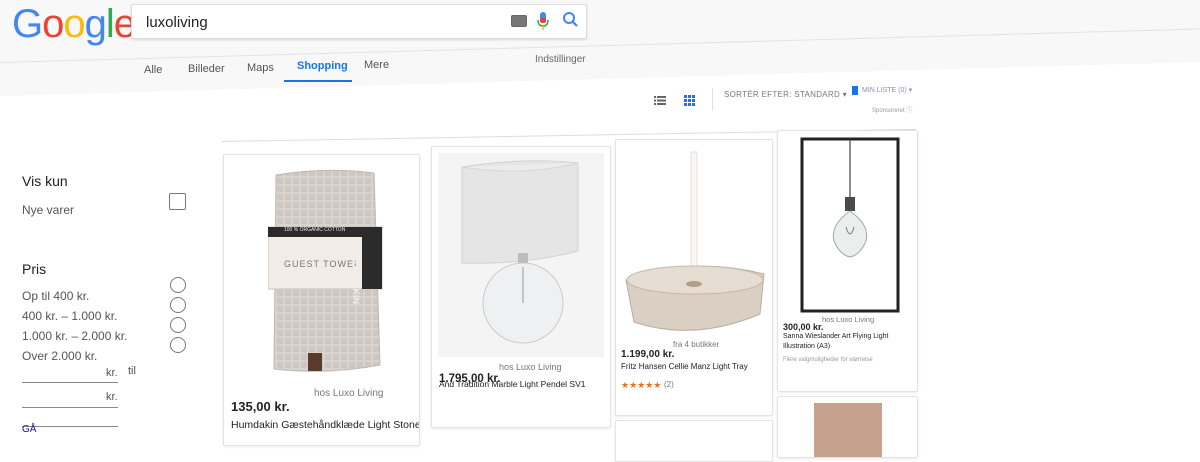  I want to click on product-price: 1.199,00 kr., so click(648, 354).